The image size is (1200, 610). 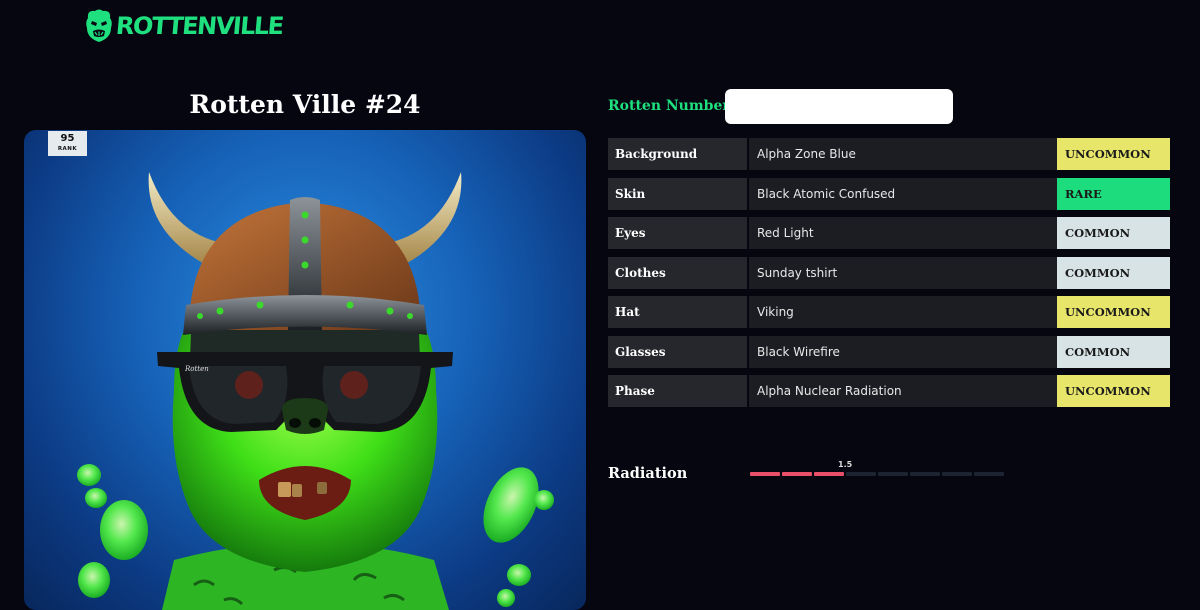 I want to click on rank-badge: 95 RANK, so click(x=67, y=143).